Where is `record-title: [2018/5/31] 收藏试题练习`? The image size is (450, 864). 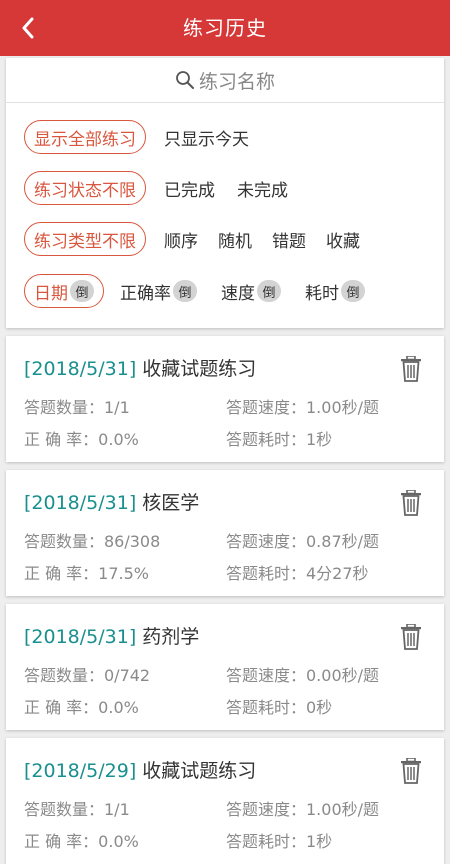
record-title: [2018/5/31] 收藏试题练习 is located at coordinates (140, 367).